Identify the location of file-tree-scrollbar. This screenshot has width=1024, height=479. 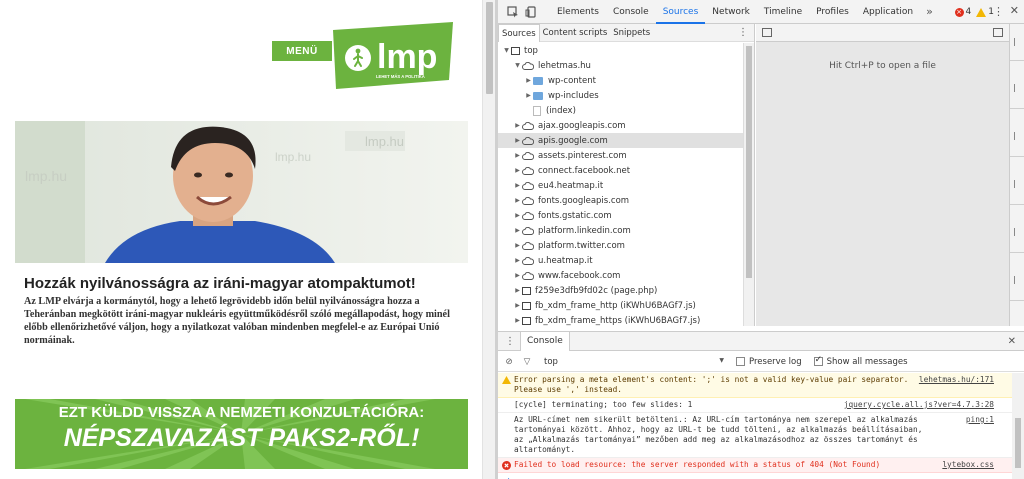
(748, 184).